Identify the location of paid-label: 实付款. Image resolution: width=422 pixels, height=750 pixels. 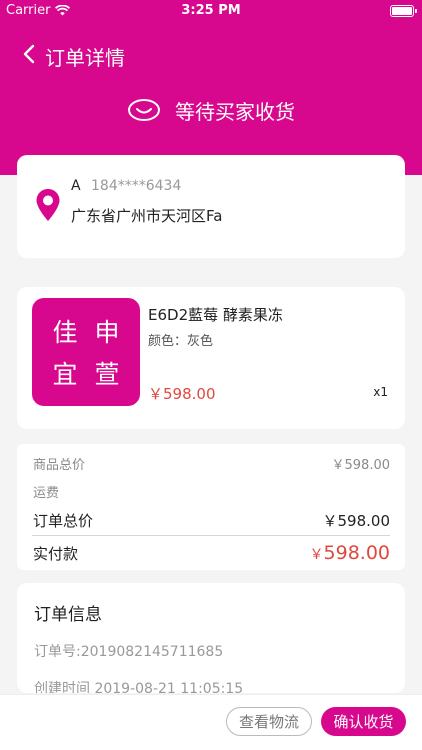
(56, 554).